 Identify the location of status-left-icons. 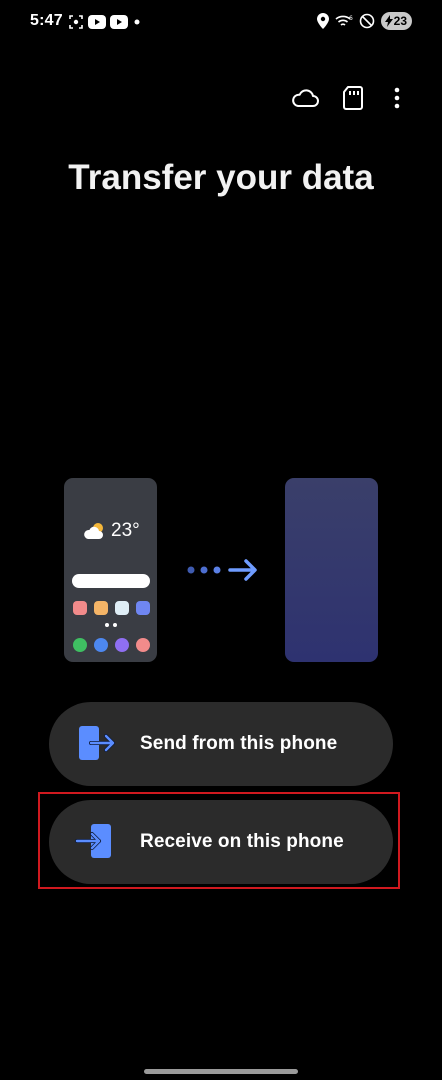
(105, 22).